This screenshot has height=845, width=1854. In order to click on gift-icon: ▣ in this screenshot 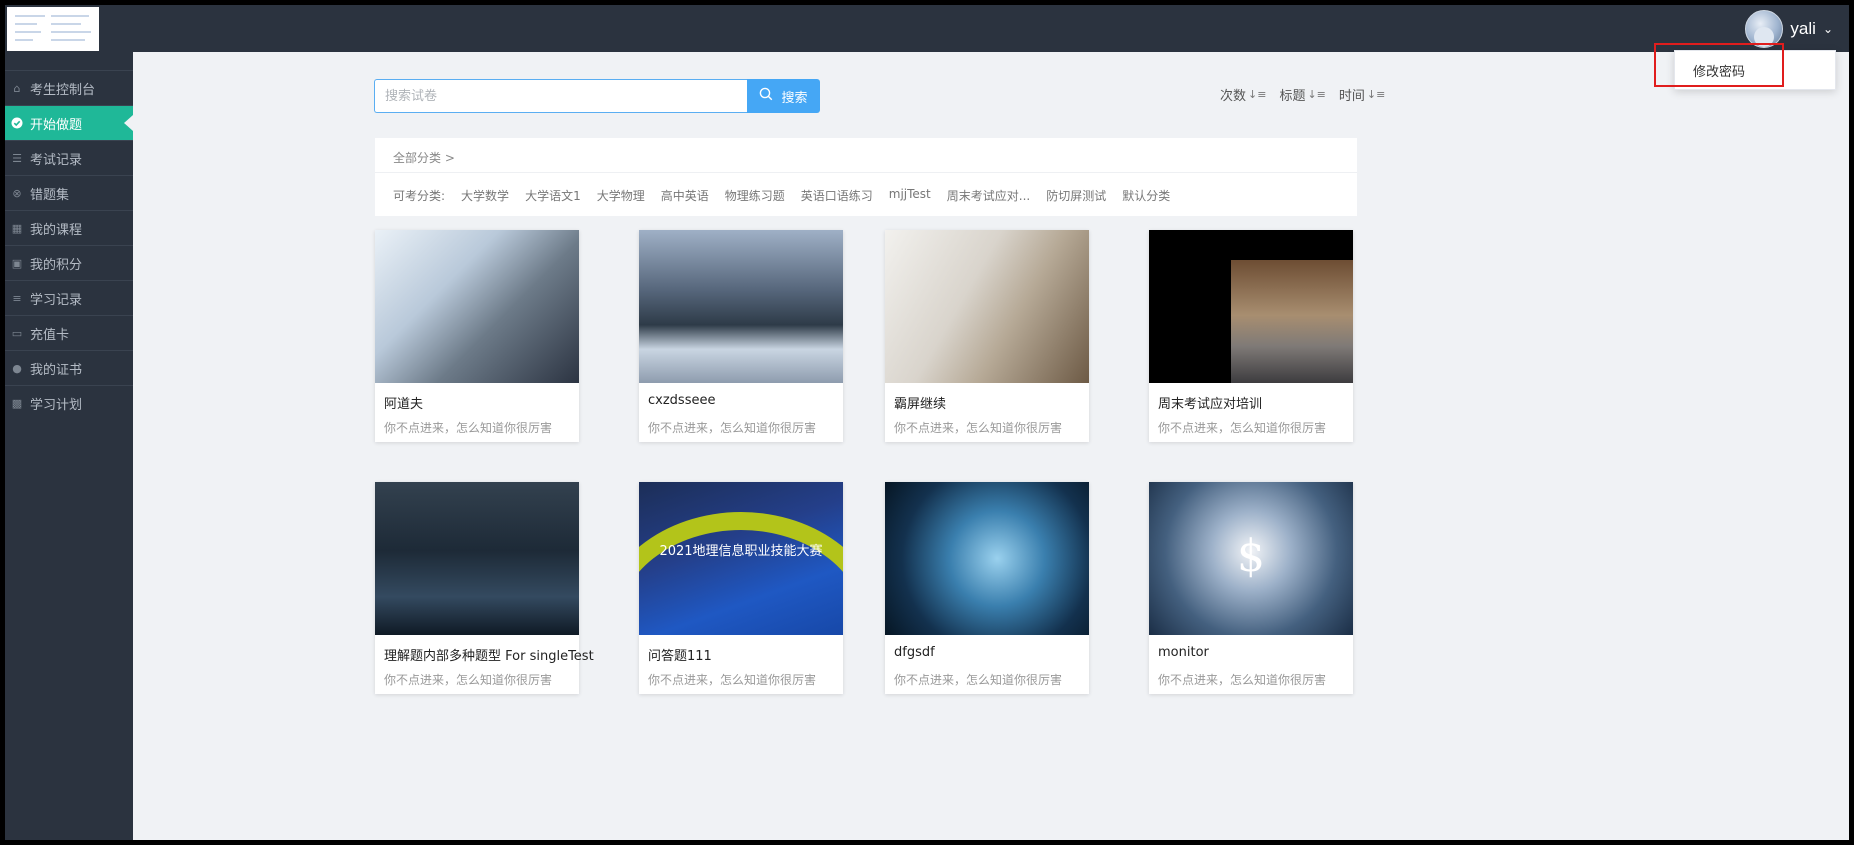, I will do `click(17, 263)`.